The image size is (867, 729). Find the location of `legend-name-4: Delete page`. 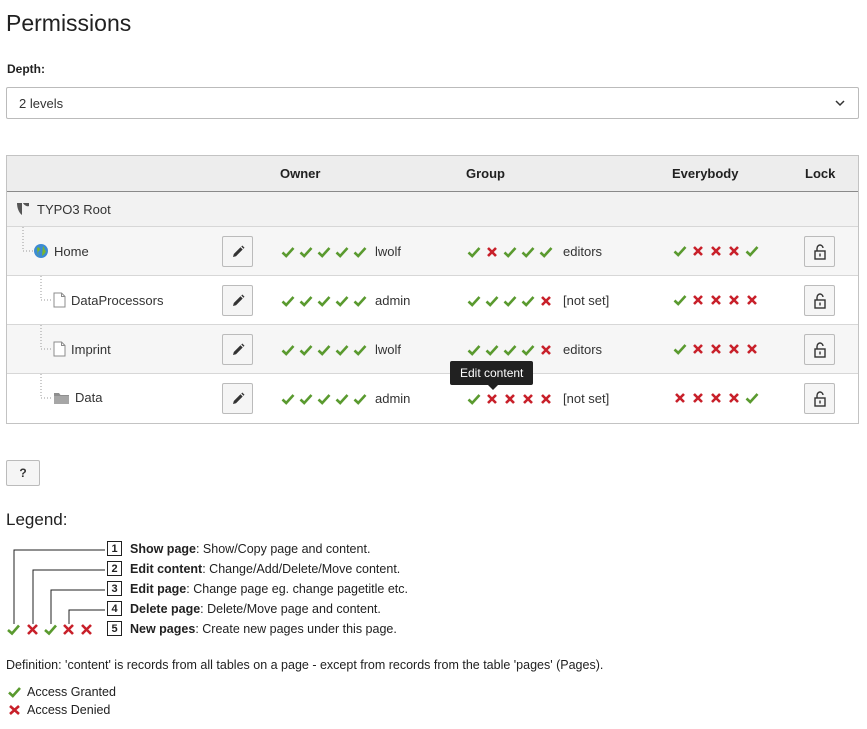

legend-name-4: Delete page is located at coordinates (165, 608).